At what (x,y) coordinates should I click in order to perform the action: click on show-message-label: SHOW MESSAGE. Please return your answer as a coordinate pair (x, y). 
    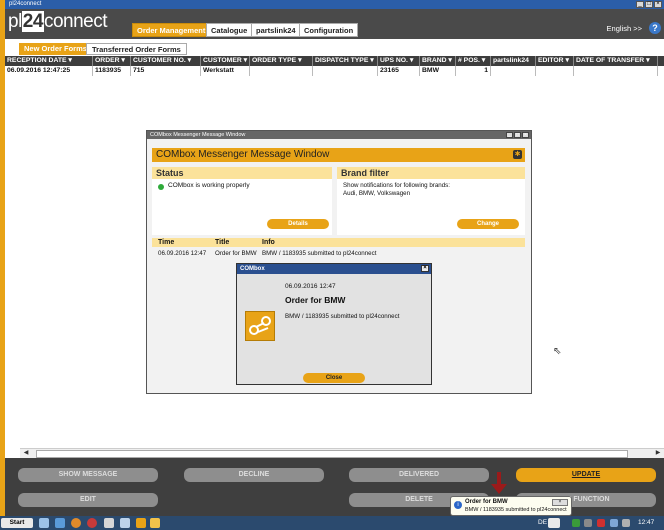
    Looking at the image, I should click on (88, 474).